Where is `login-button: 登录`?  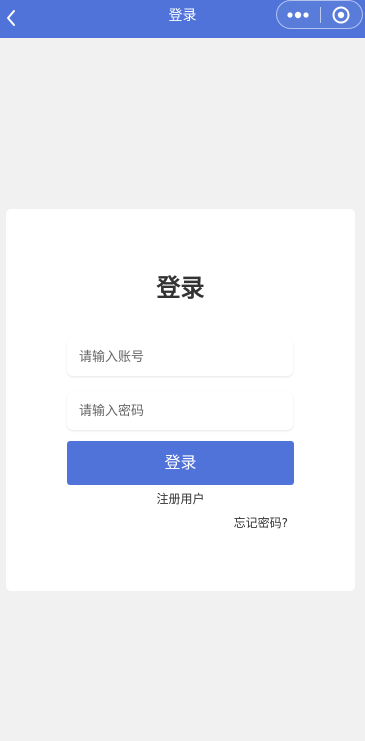
login-button: 登录 is located at coordinates (180, 463).